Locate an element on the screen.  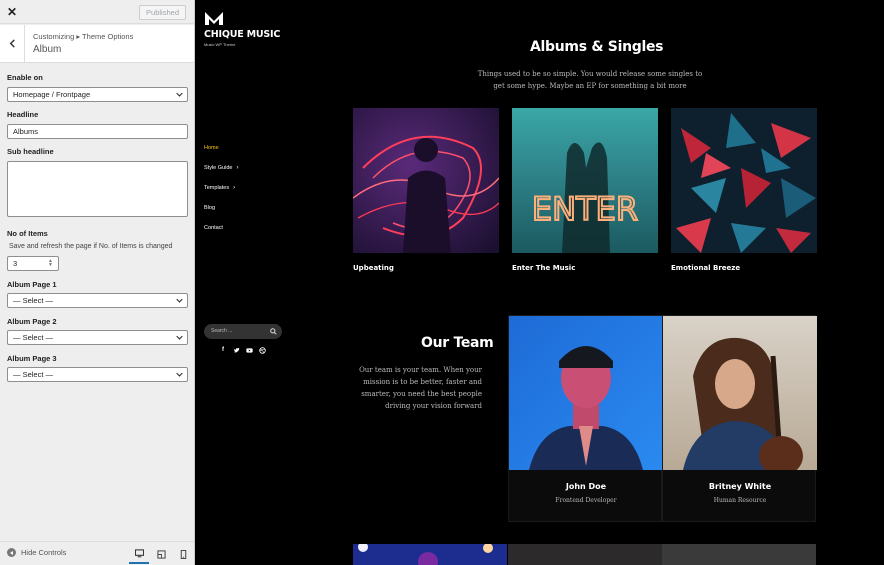
customizer-header: ✕ Published is located at coordinates (97, 12).